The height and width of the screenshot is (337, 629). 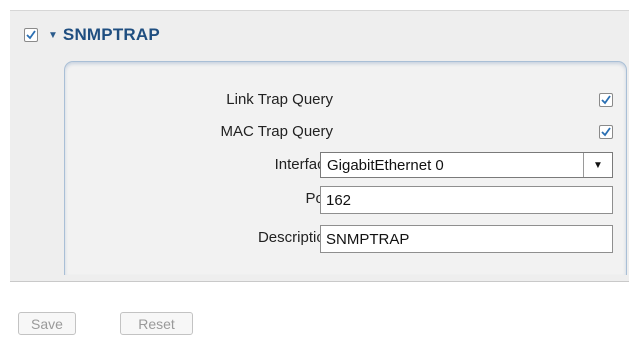 What do you see at coordinates (276, 131) in the screenshot?
I see `mac-trap-query-label: MAC Trap Query` at bounding box center [276, 131].